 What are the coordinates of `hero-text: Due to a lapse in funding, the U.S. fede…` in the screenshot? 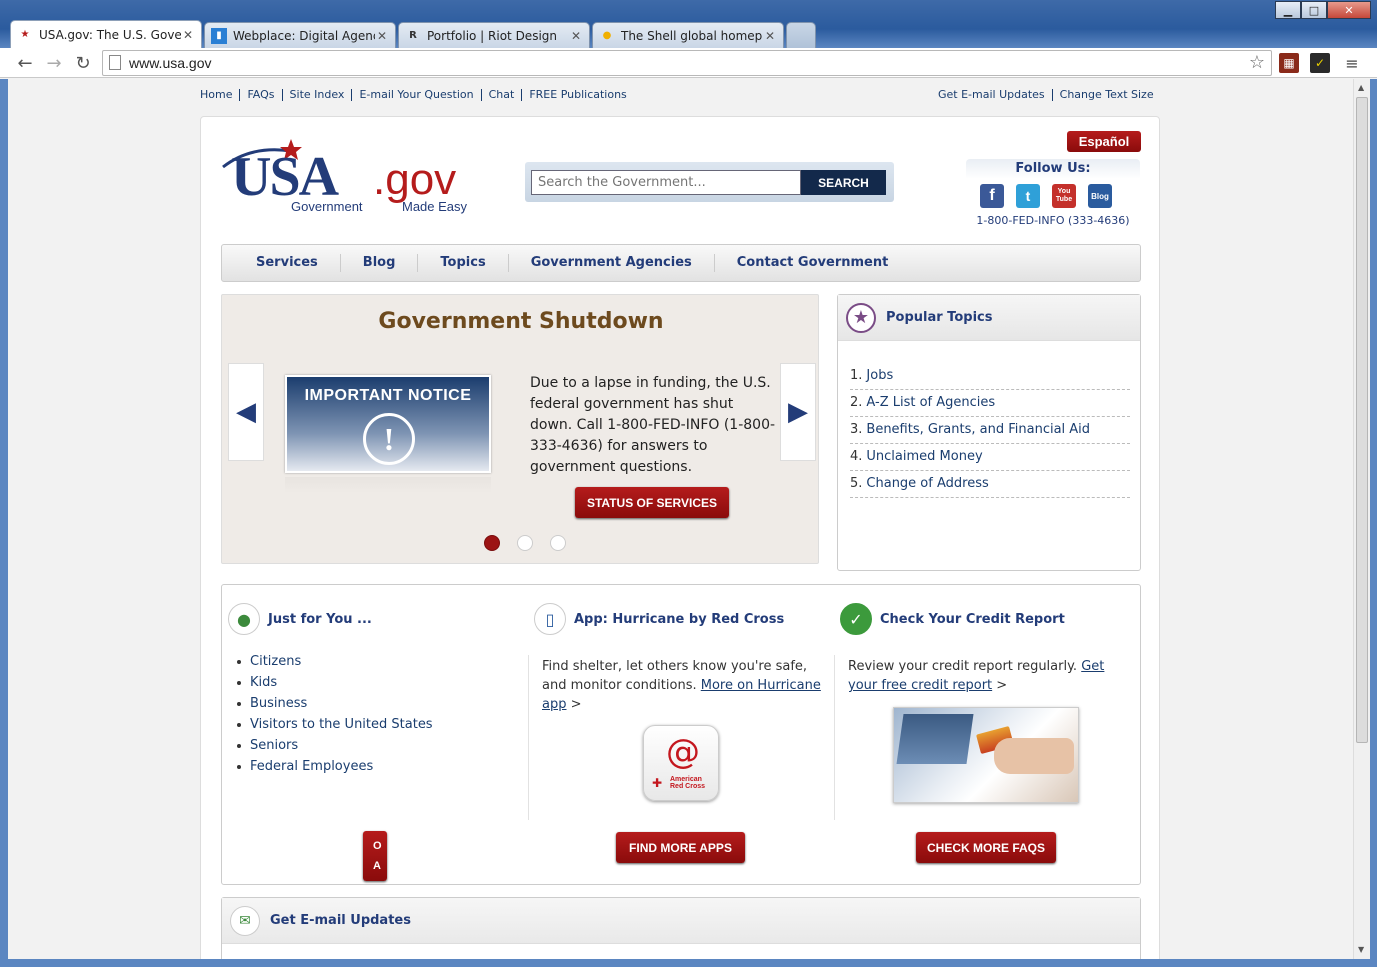 It's located at (653, 425).